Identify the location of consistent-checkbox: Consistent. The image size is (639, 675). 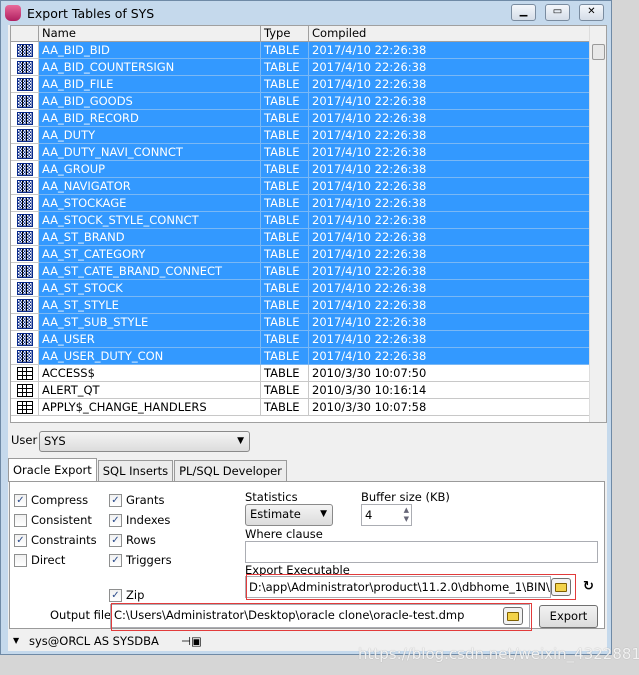
(53, 520).